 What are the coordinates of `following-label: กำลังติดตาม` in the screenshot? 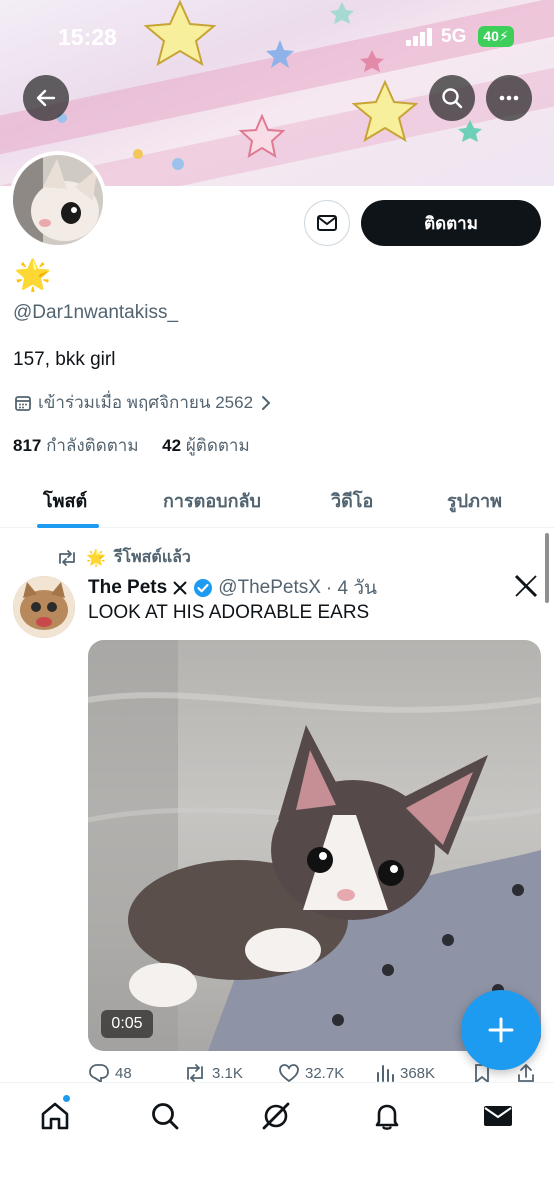 It's located at (92, 445).